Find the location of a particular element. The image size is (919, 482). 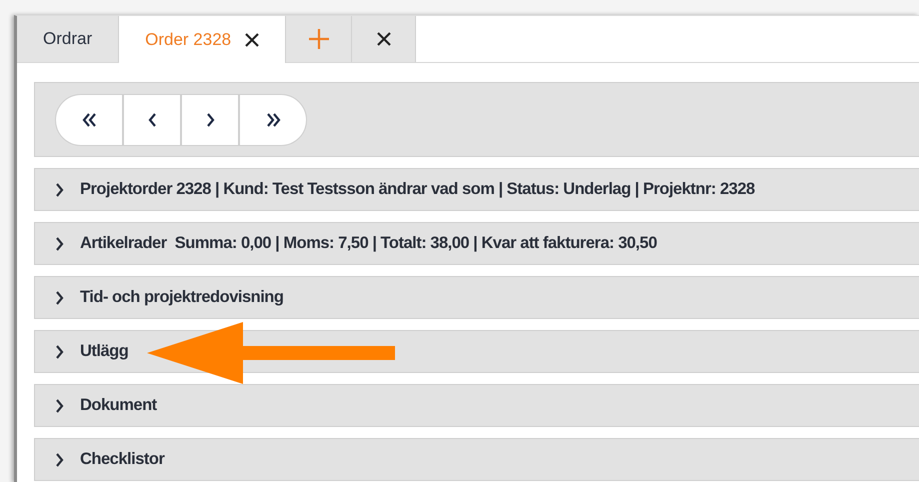

section-title: Checklistor is located at coordinates (122, 459).